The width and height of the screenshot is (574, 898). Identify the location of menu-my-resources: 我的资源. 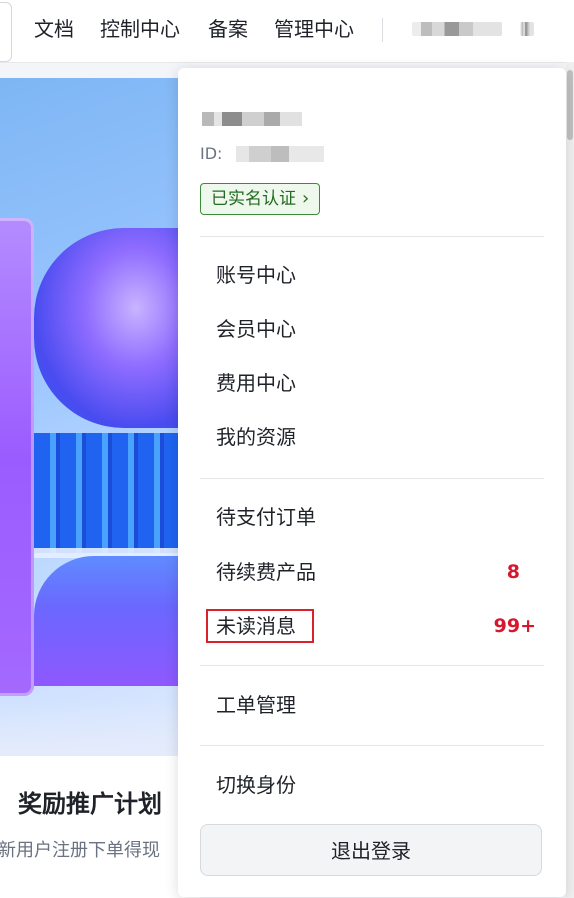
(256, 437).